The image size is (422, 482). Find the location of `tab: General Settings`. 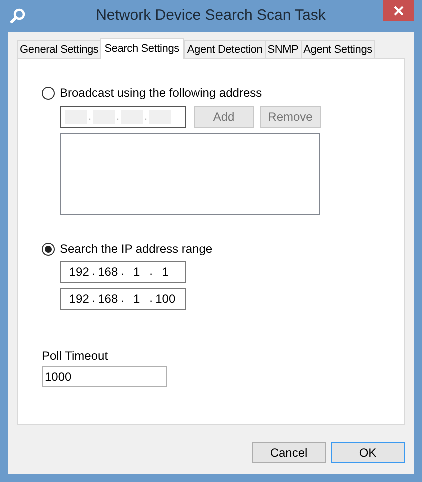

tab: General Settings is located at coordinates (59, 49).